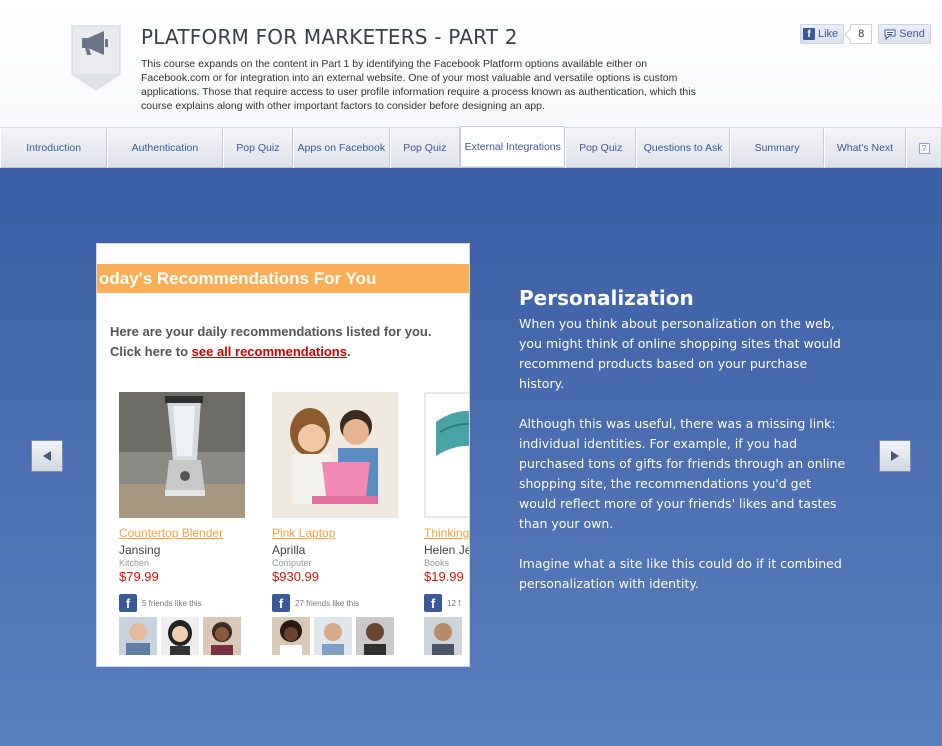 The width and height of the screenshot is (942, 746). Describe the element at coordinates (444, 576) in the screenshot. I see `product-price: $19.99` at that location.